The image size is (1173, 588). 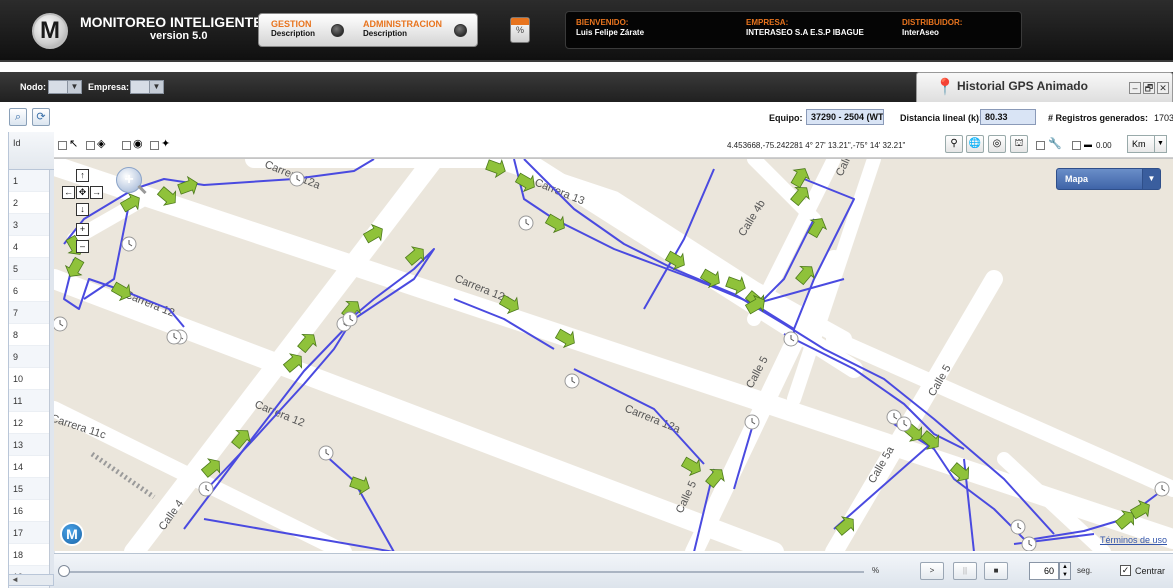 I want to click on satellite-icon: ✦, so click(x=165, y=144).